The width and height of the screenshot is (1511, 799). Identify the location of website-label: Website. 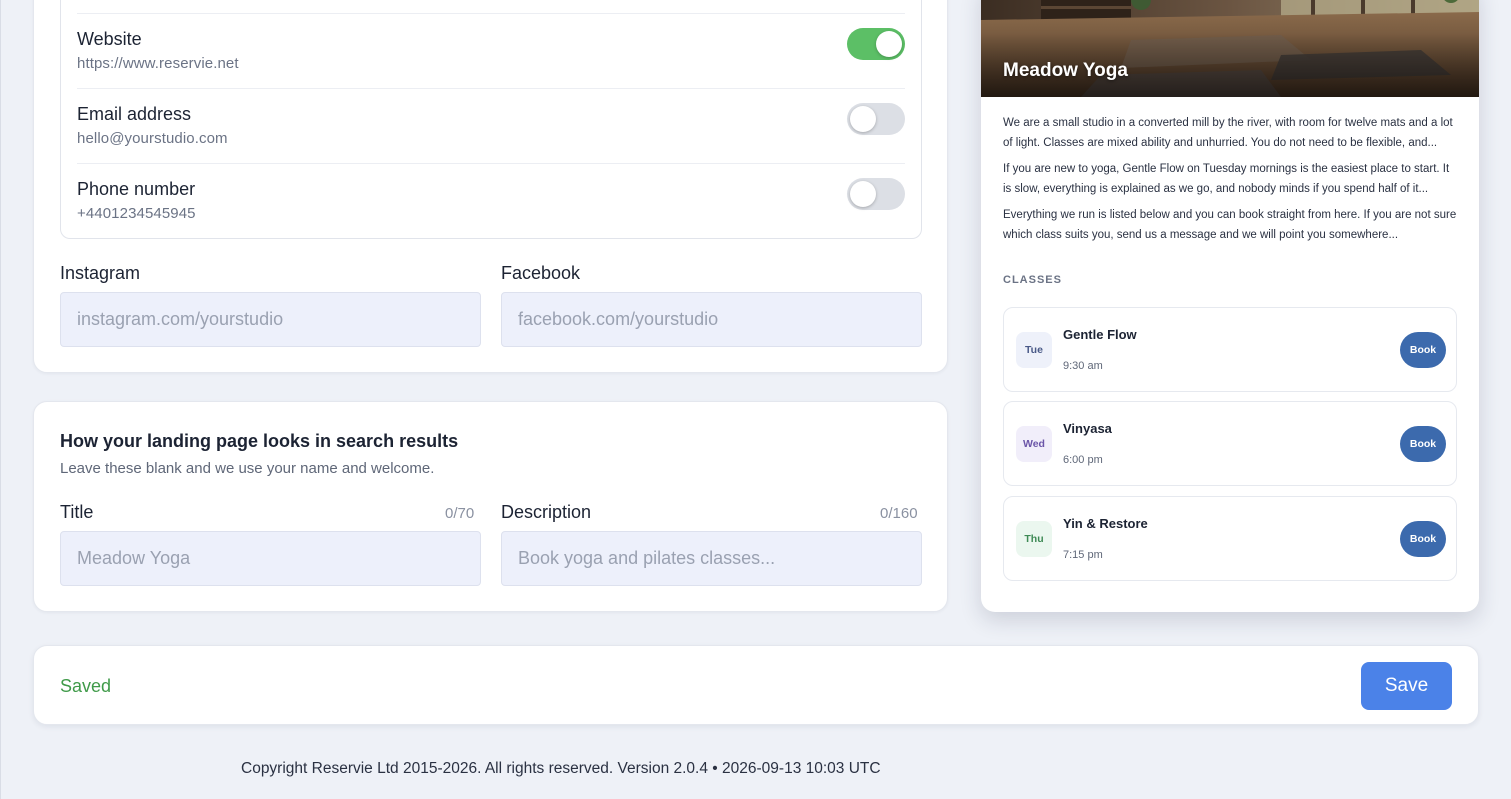
(109, 39).